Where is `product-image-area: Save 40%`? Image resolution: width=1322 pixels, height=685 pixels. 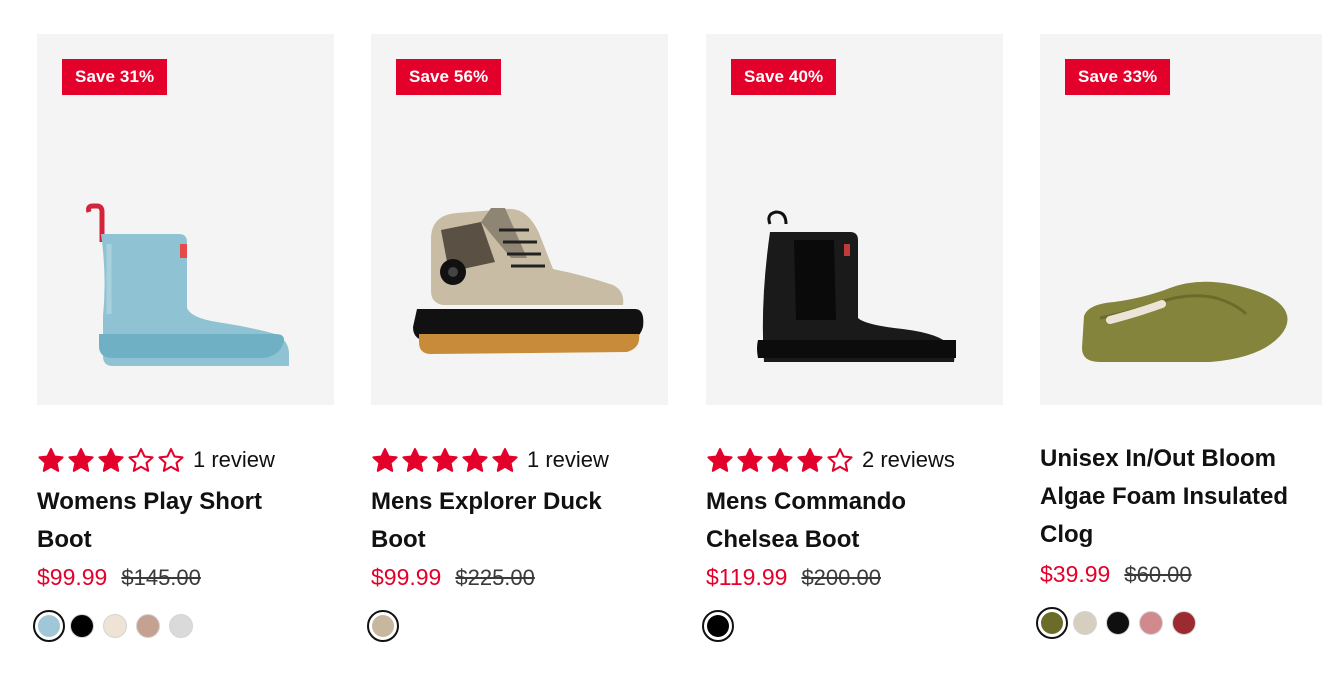
product-image-area: Save 40% is located at coordinates (854, 219).